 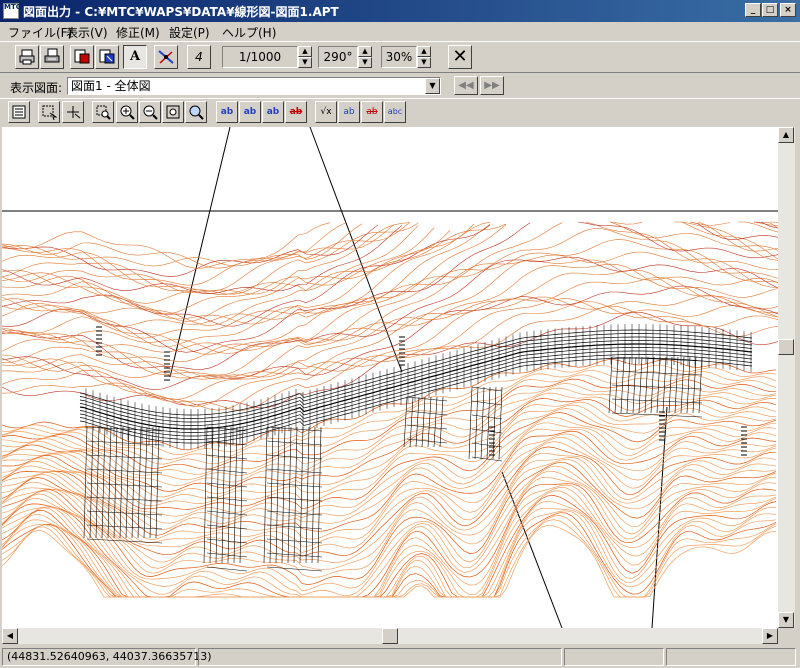 What do you see at coordinates (138, 32) in the screenshot?
I see `menu-edit: 修正(M)` at bounding box center [138, 32].